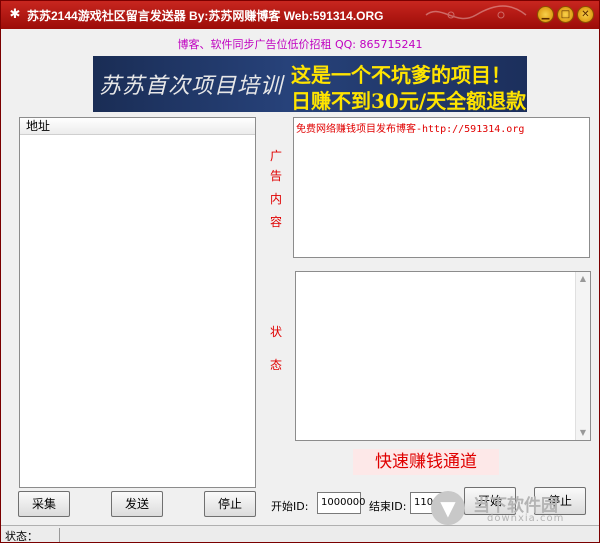 This screenshot has width=600, height=543. I want to click on watermark-url: downxia.com, so click(526, 518).